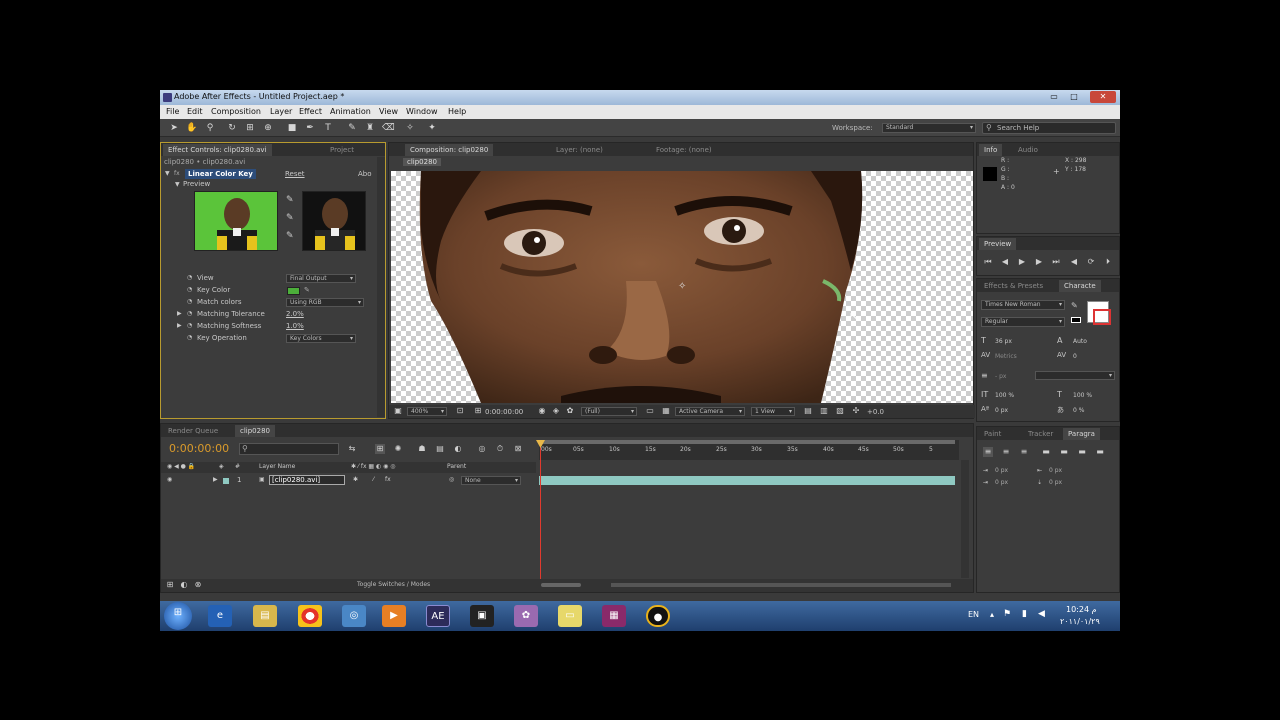 The width and height of the screenshot is (1280, 720). What do you see at coordinates (307, 480) in the screenshot?
I see `layer-name: [clip0280.avi]` at bounding box center [307, 480].